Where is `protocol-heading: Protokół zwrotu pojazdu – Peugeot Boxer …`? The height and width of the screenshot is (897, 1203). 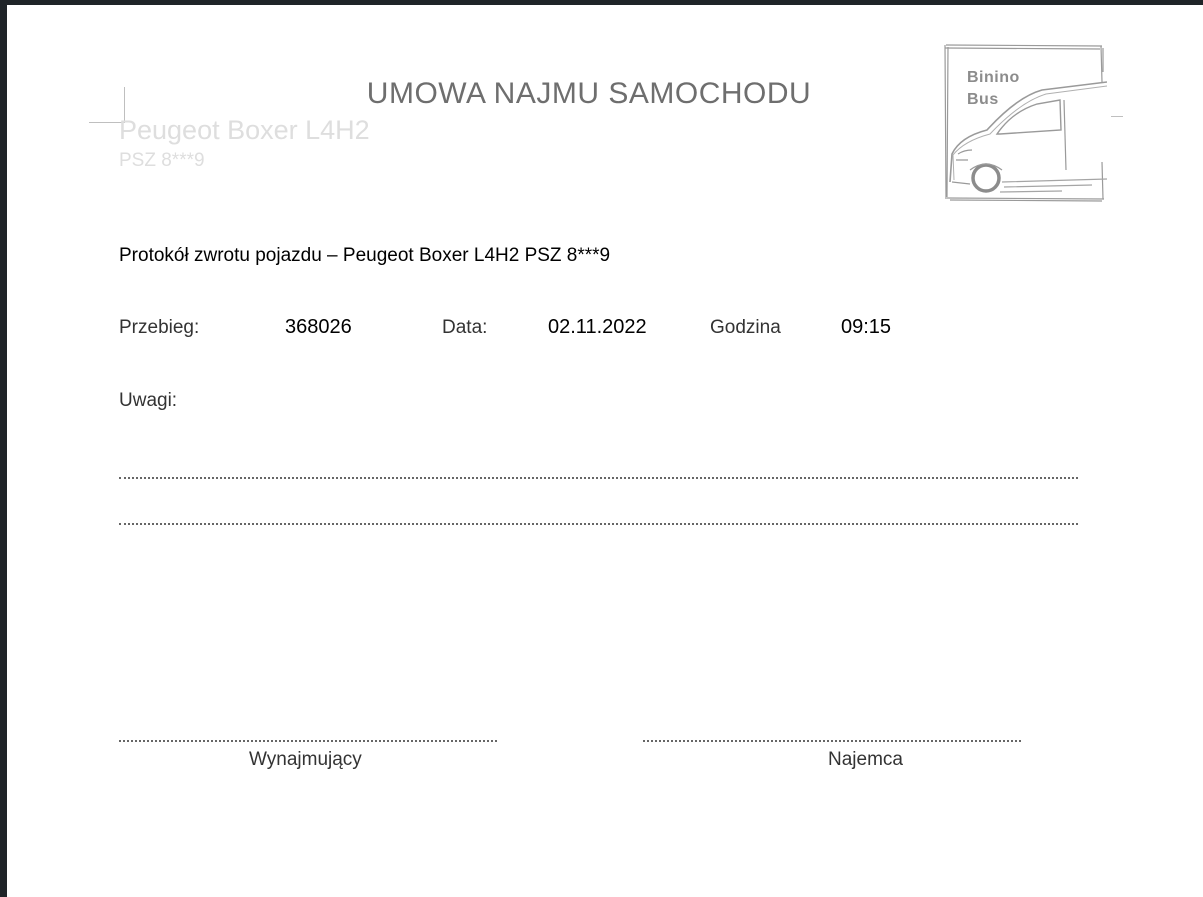 protocol-heading: Protokół zwrotu pojazdu – Peugeot Boxer … is located at coordinates (365, 255).